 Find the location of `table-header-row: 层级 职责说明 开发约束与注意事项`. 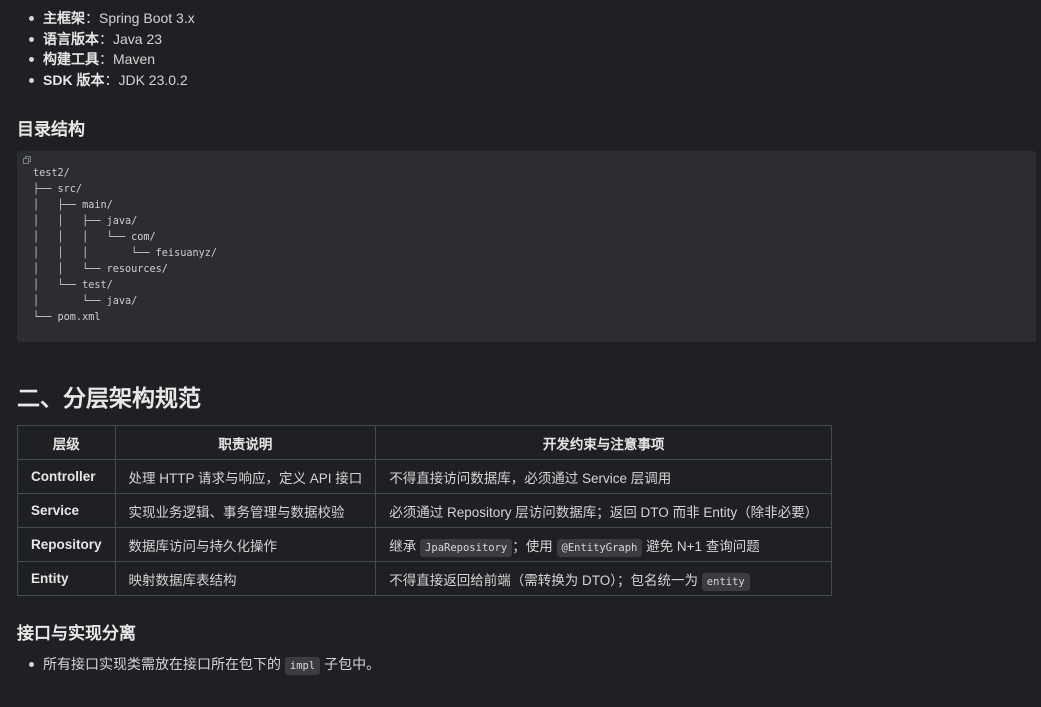

table-header-row: 层级 职责说明 开发约束与注意事项 is located at coordinates (425, 442).